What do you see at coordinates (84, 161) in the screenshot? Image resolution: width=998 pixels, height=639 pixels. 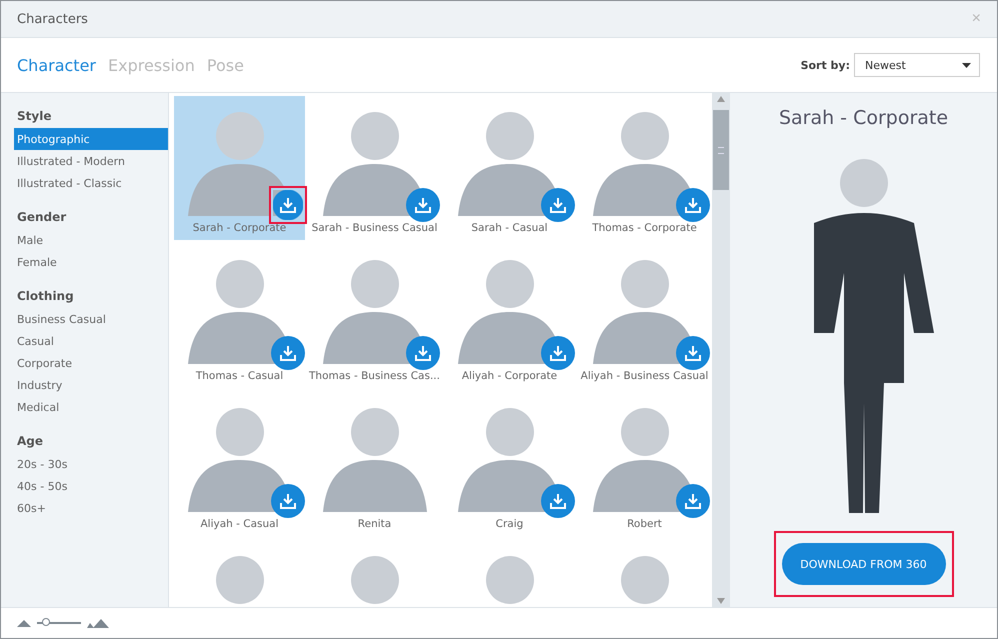 I see `filter-item: Illustrated - Modern` at bounding box center [84, 161].